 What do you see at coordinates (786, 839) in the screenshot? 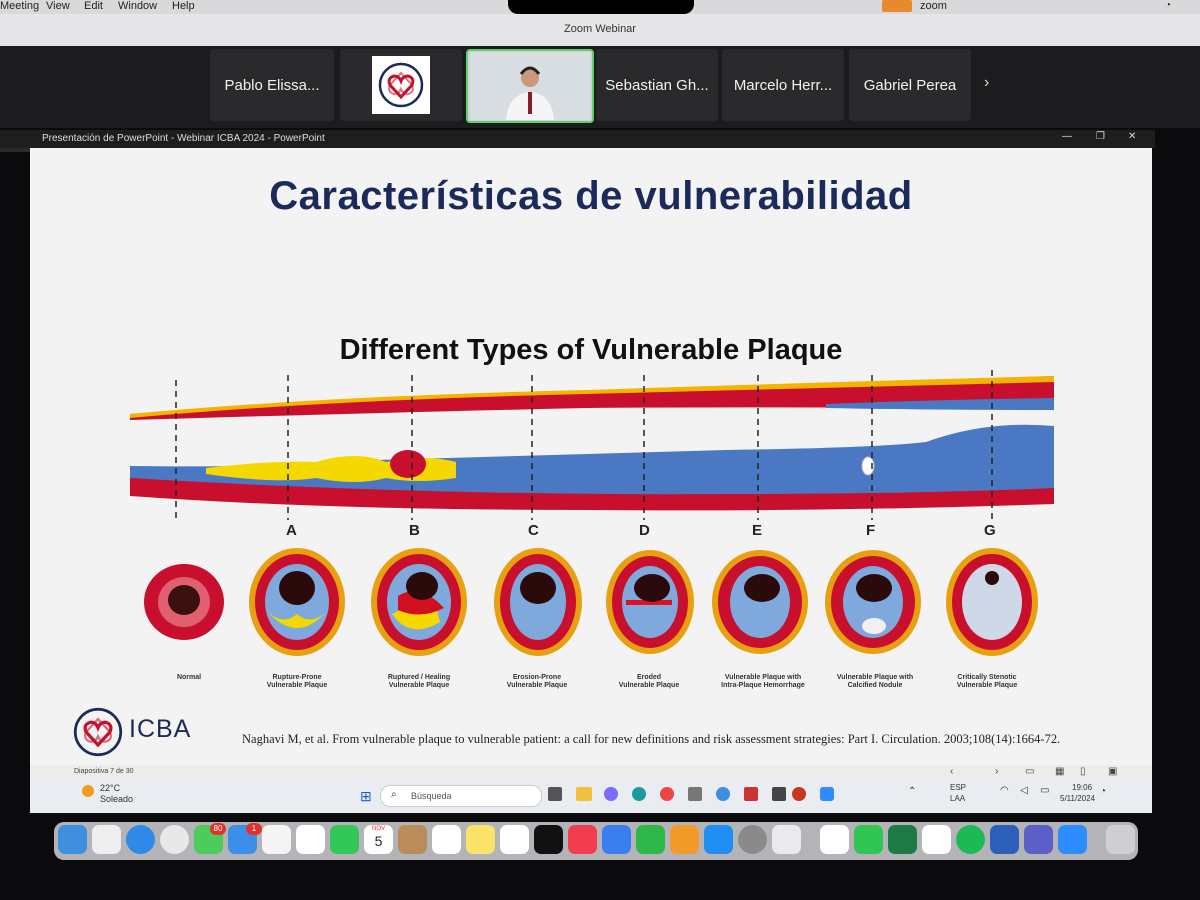
I see `iphone-mirroring-icon` at bounding box center [786, 839].